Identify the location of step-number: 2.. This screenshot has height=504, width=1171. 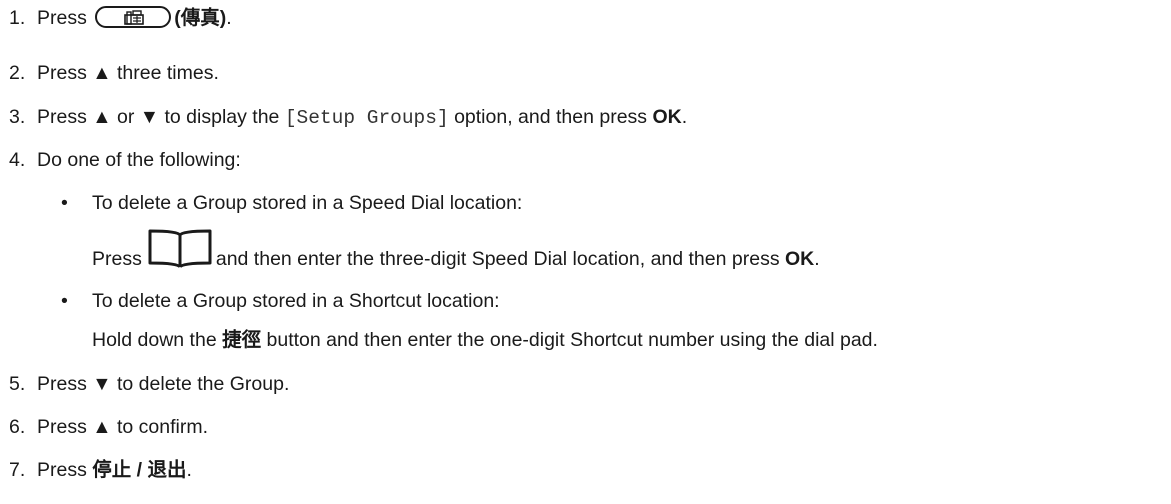
(17, 73).